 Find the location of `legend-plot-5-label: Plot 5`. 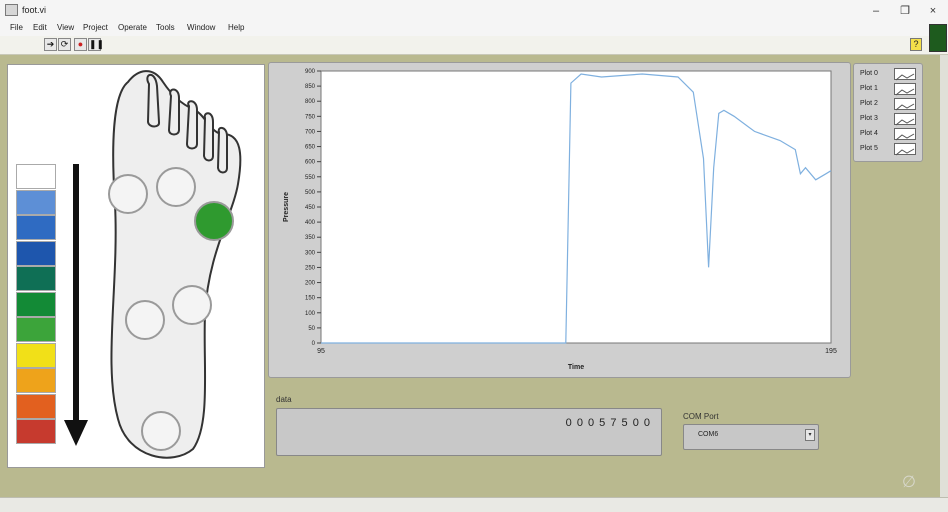

legend-plot-5-label: Plot 5 is located at coordinates (869, 148).